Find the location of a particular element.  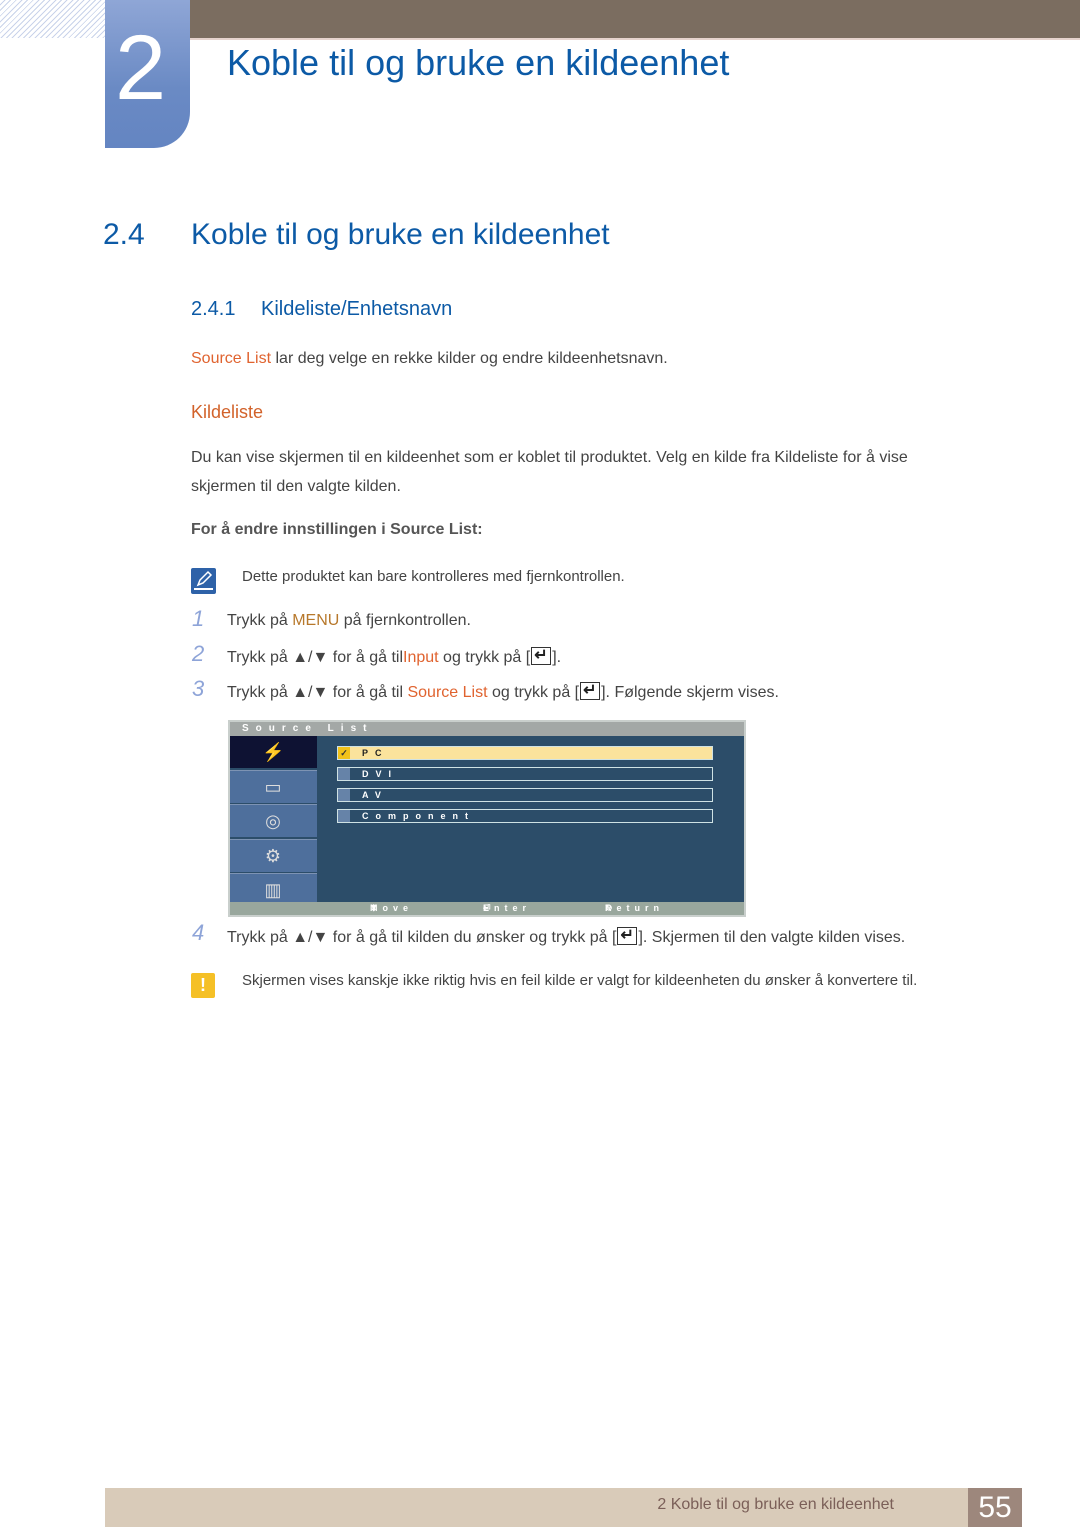

section-number: 2.4 is located at coordinates (124, 234).